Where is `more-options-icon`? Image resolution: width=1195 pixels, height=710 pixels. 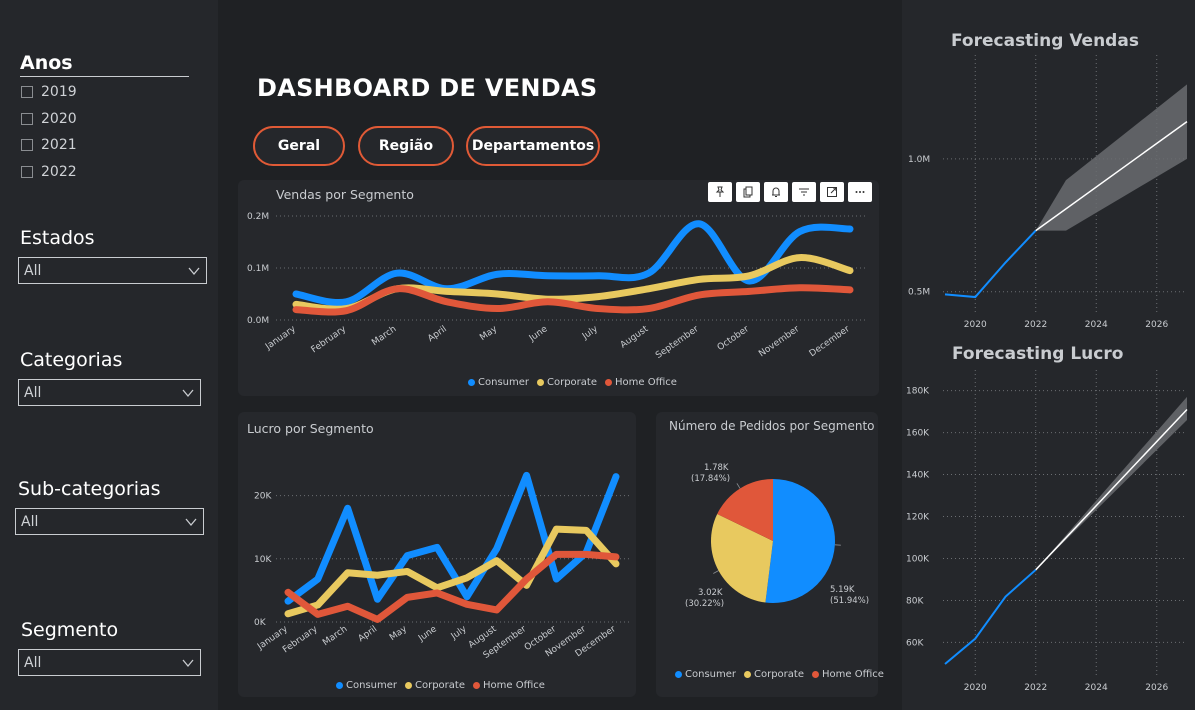 more-options-icon is located at coordinates (860, 192).